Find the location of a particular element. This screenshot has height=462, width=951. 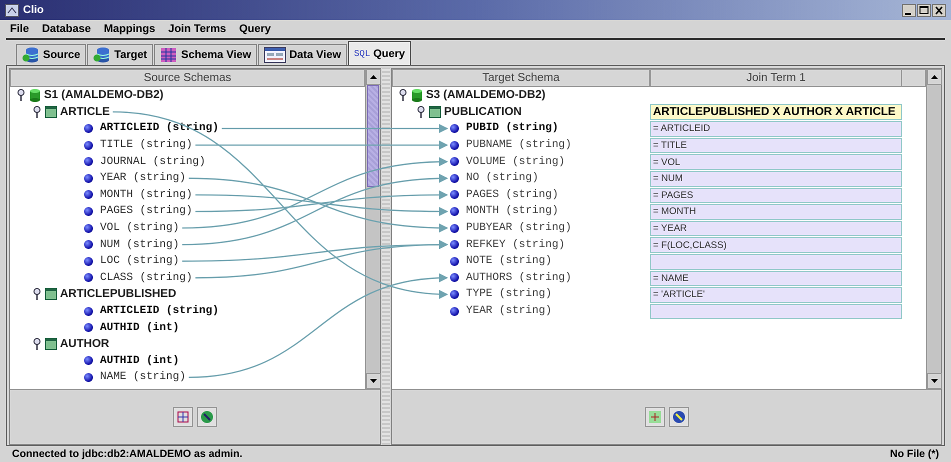

window-title: Clio is located at coordinates (33, 10).